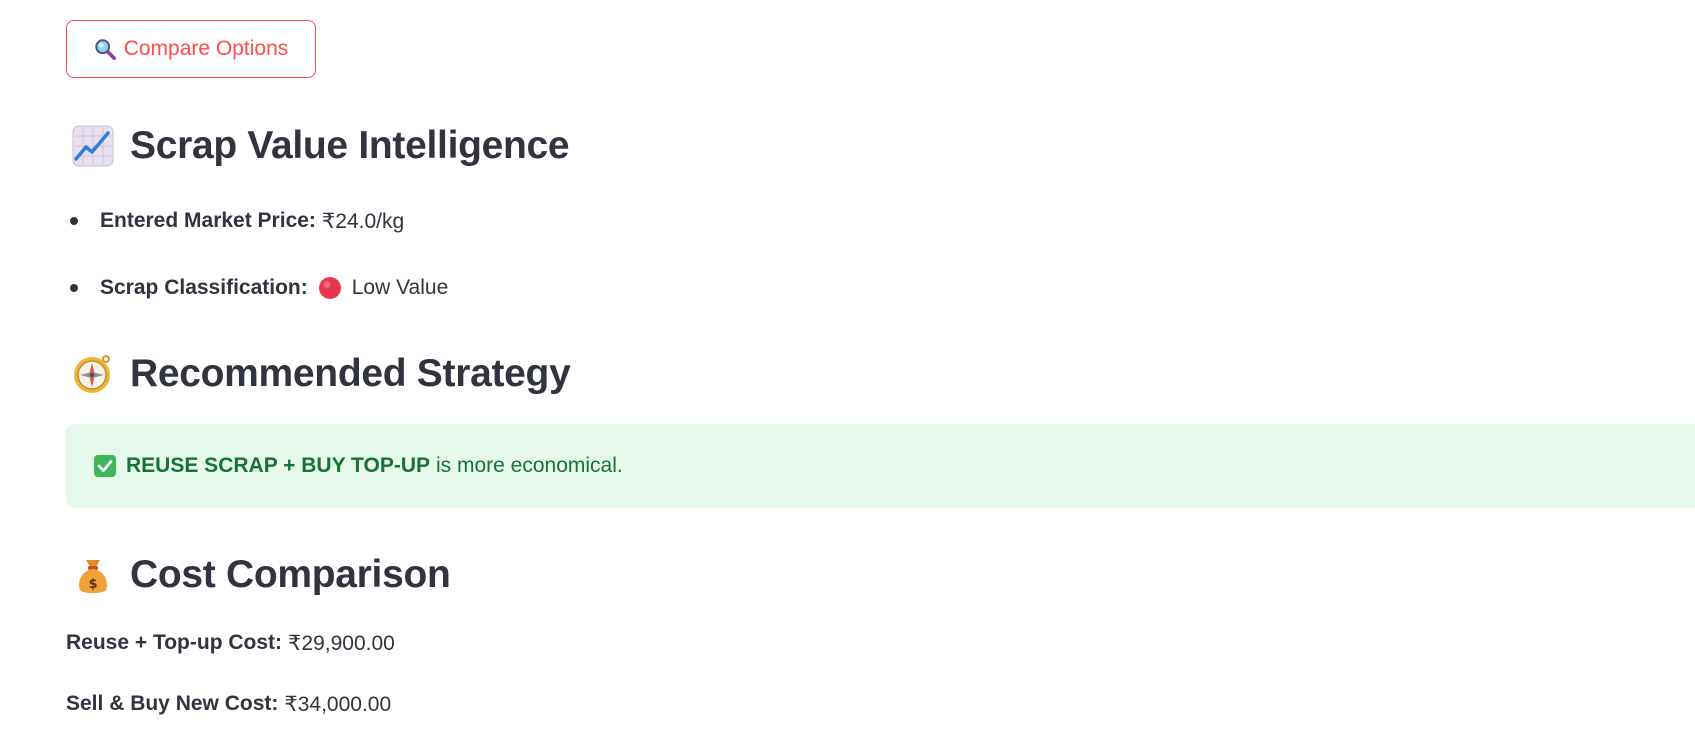 The width and height of the screenshot is (1695, 749). What do you see at coordinates (206, 48) in the screenshot?
I see `compare-options-label: Compare Options` at bounding box center [206, 48].